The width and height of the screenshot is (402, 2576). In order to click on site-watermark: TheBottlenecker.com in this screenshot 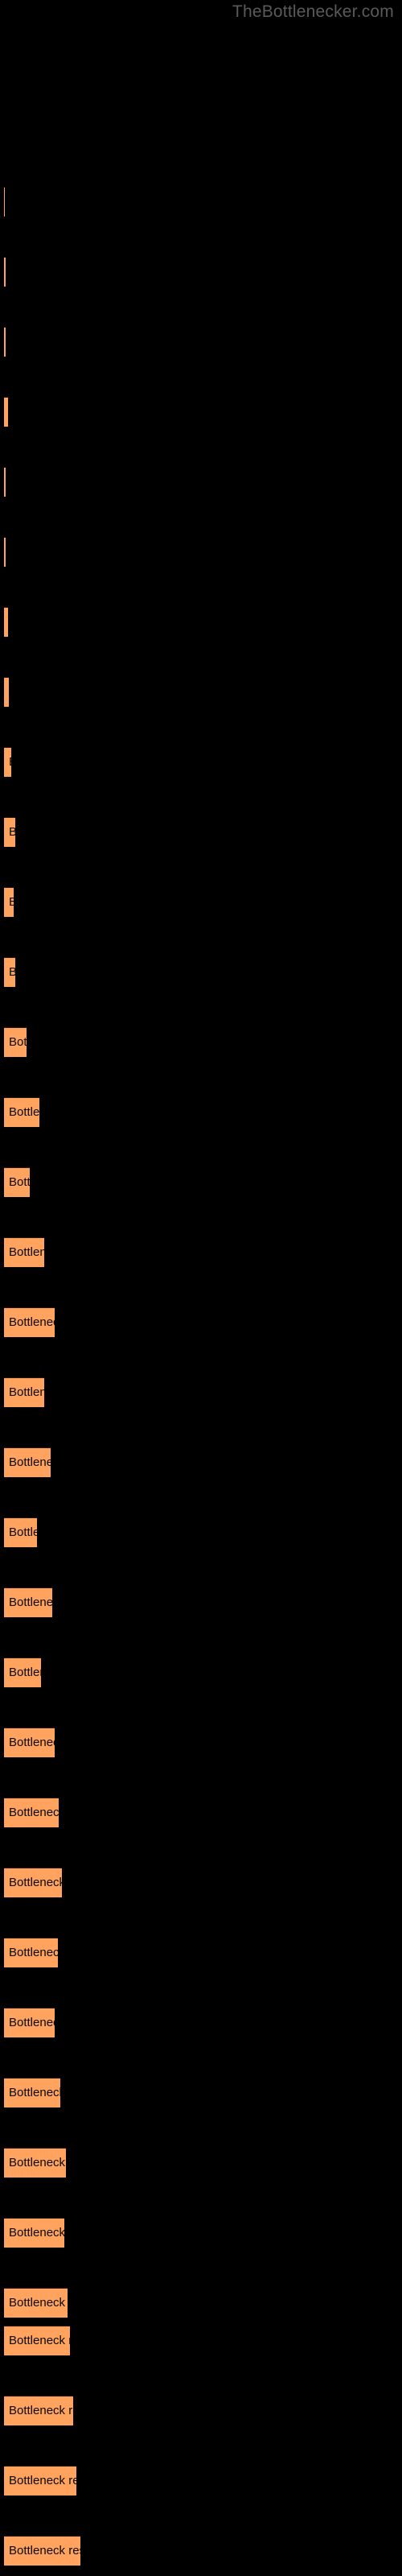, I will do `click(313, 11)`.